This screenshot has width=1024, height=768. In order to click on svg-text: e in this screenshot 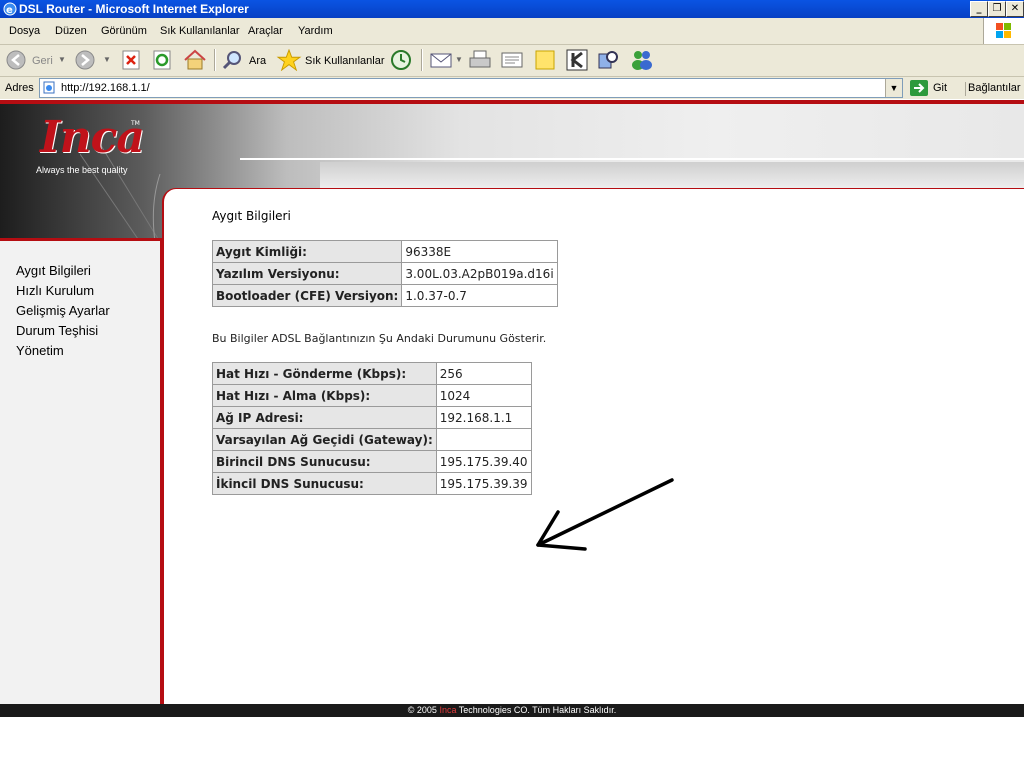, I will do `click(9, 10)`.